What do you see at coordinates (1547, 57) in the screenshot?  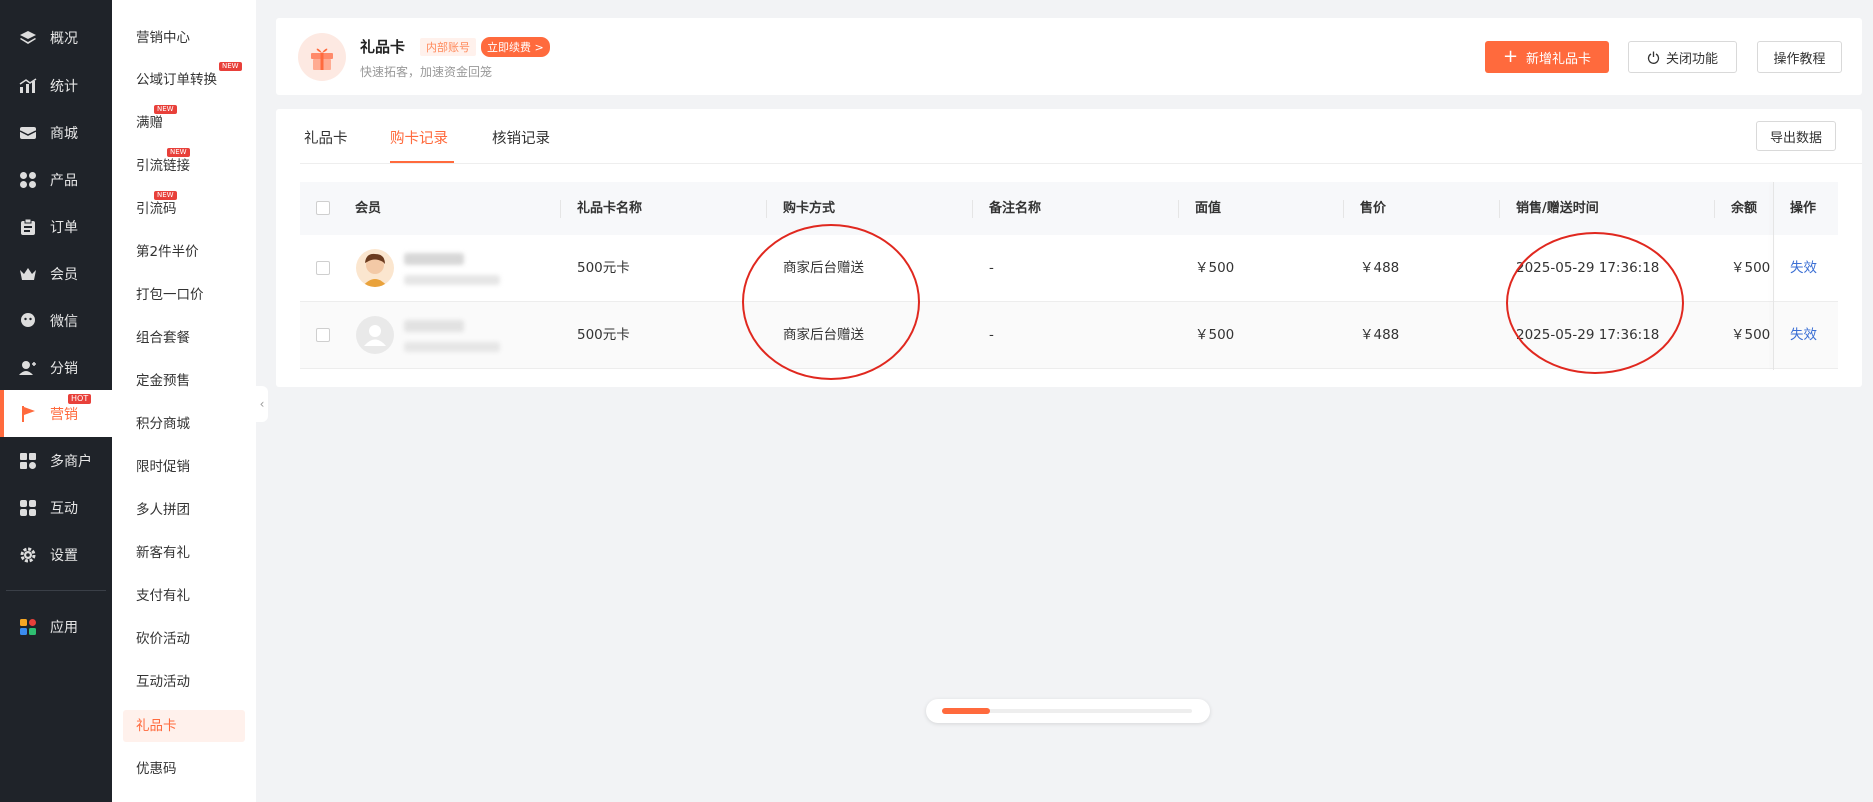 I see `add-gift-card-button: + 新增礼品卡` at bounding box center [1547, 57].